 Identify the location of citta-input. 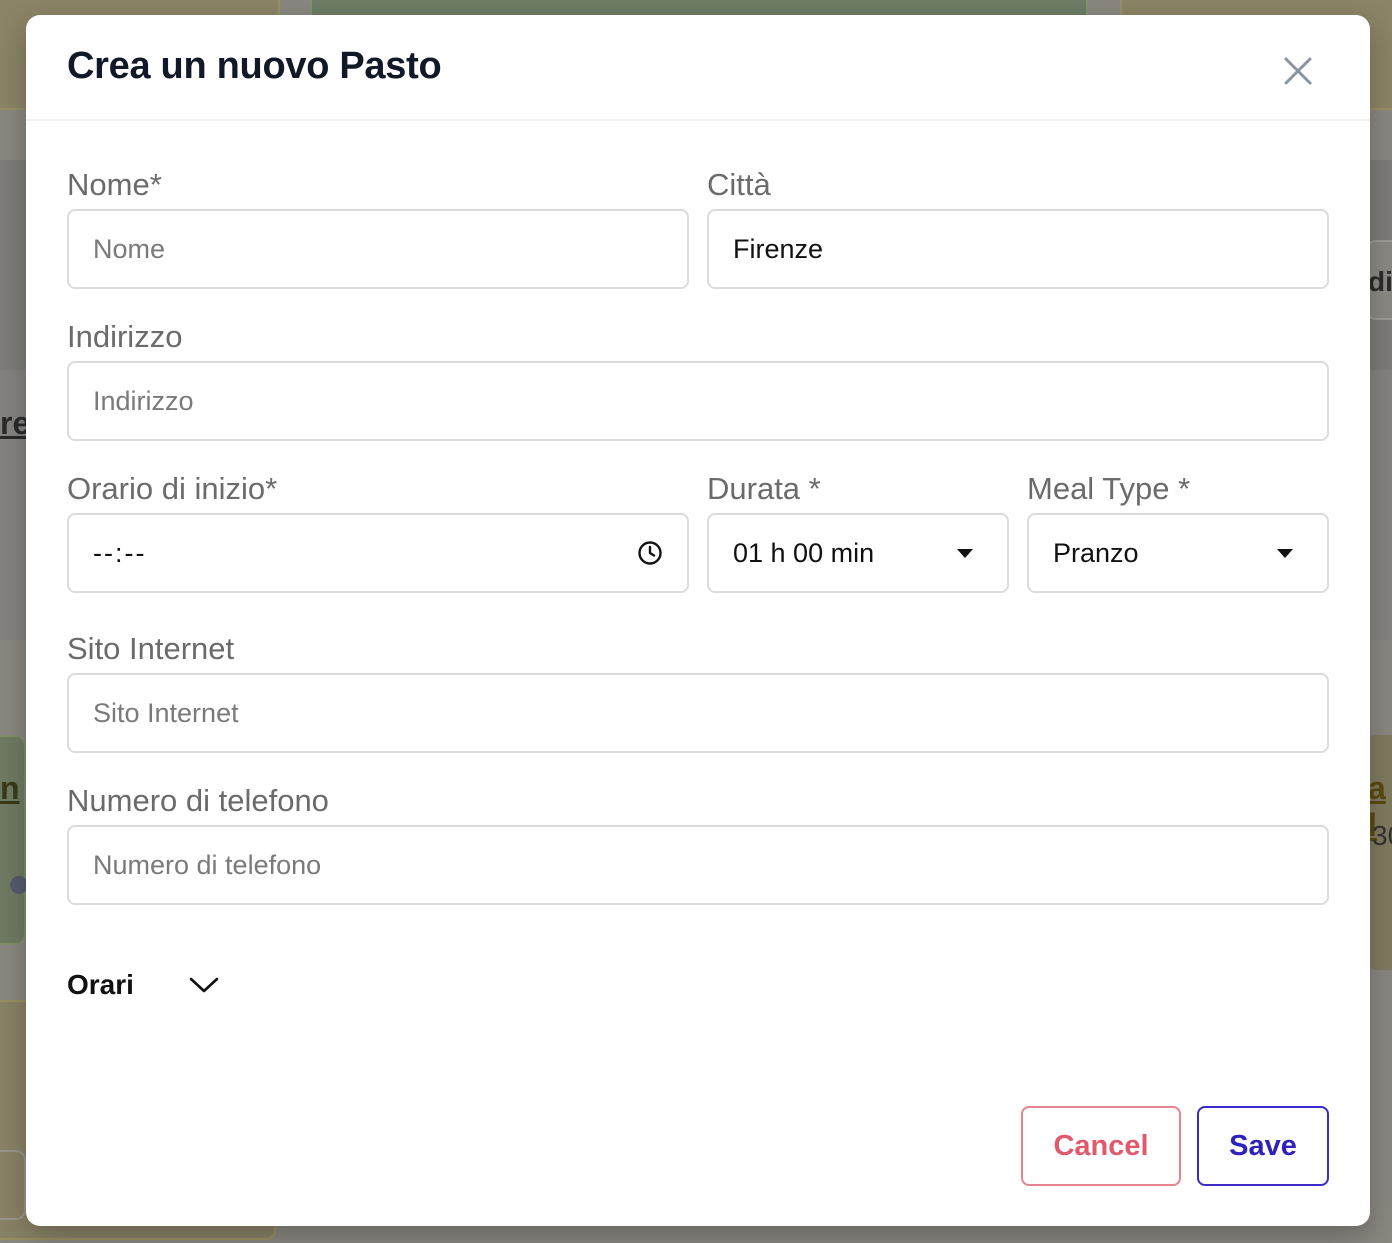
(1018, 249).